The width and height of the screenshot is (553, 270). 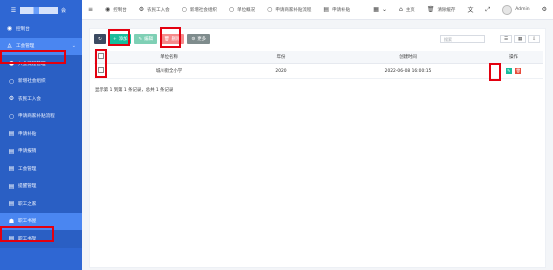 I want to click on pencil-icon: ✎, so click(x=140, y=39).